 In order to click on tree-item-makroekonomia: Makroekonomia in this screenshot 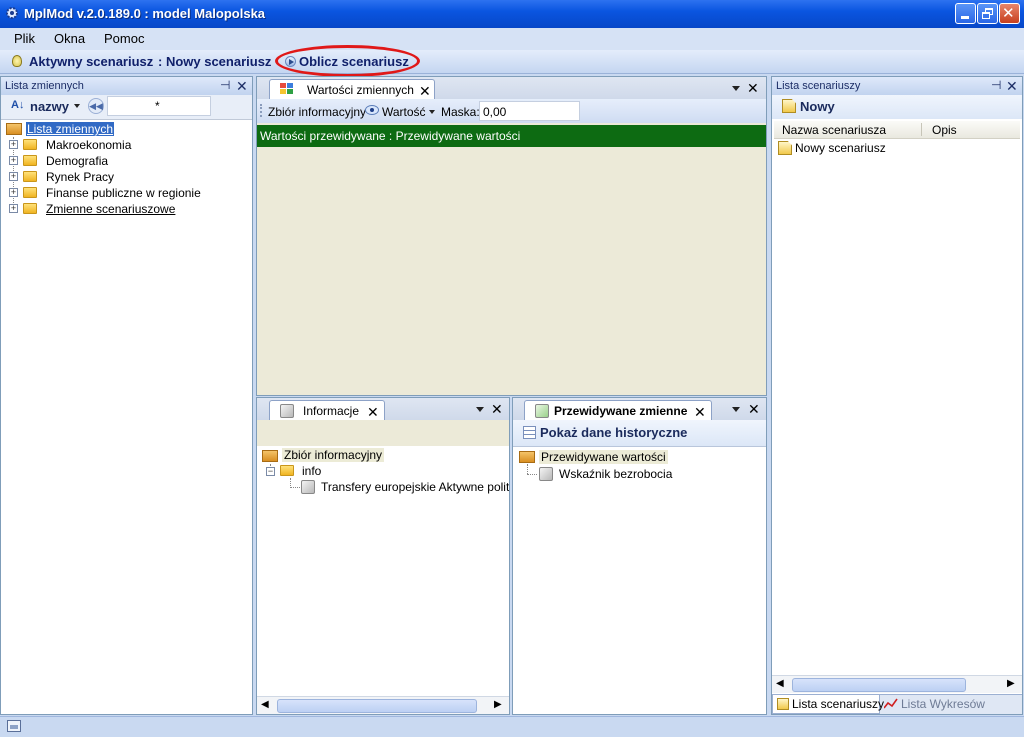, I will do `click(88, 145)`.